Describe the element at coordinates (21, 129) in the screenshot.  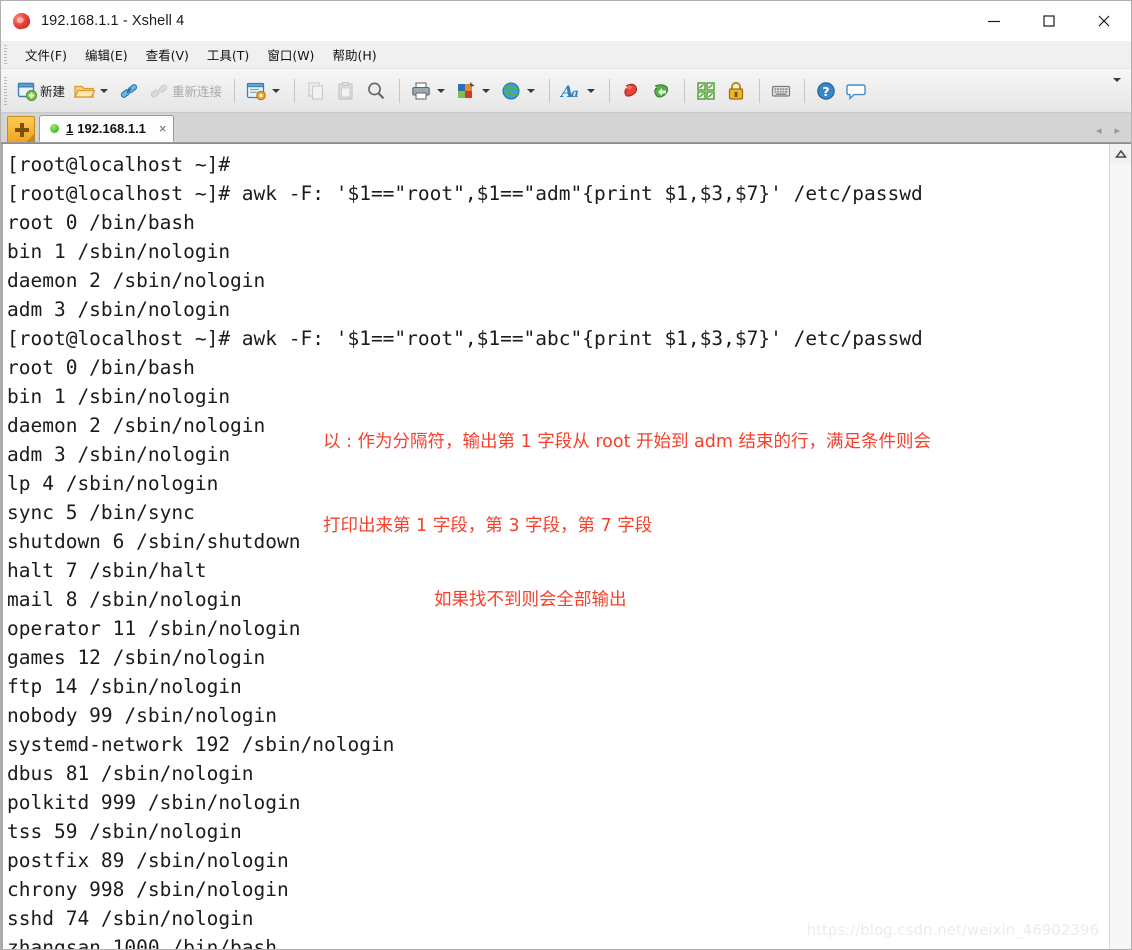
I see `new-tab-button` at that location.